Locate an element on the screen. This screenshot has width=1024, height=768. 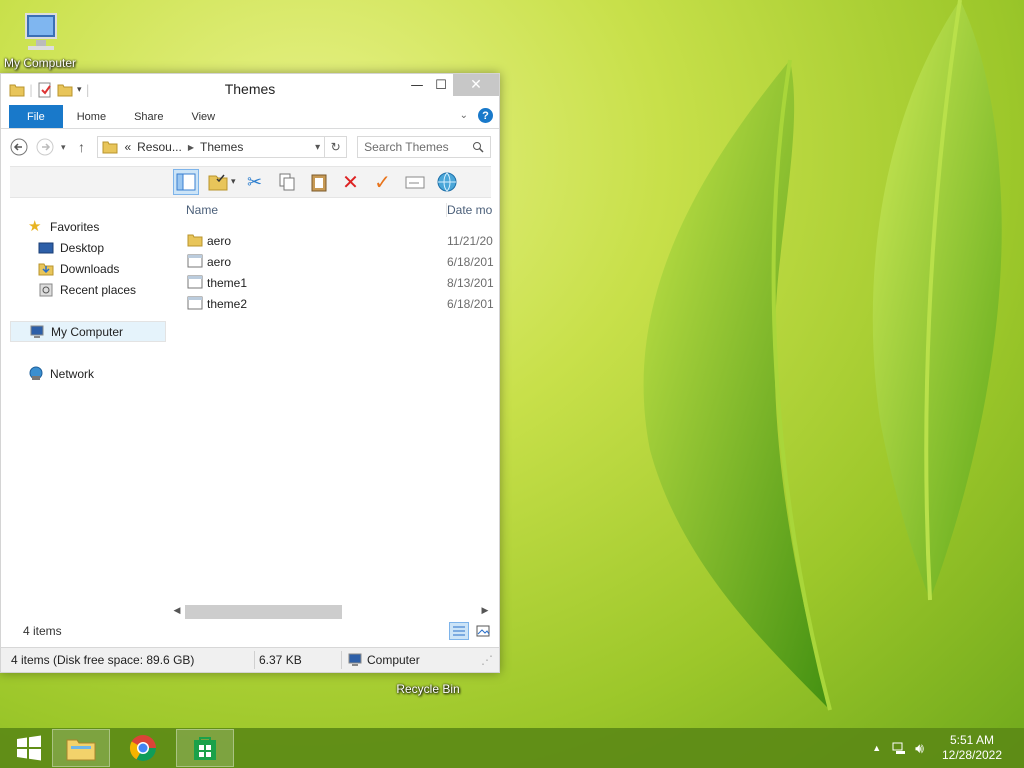
expand-ribbon-icon: ⌄ is located at coordinates (464, 115).